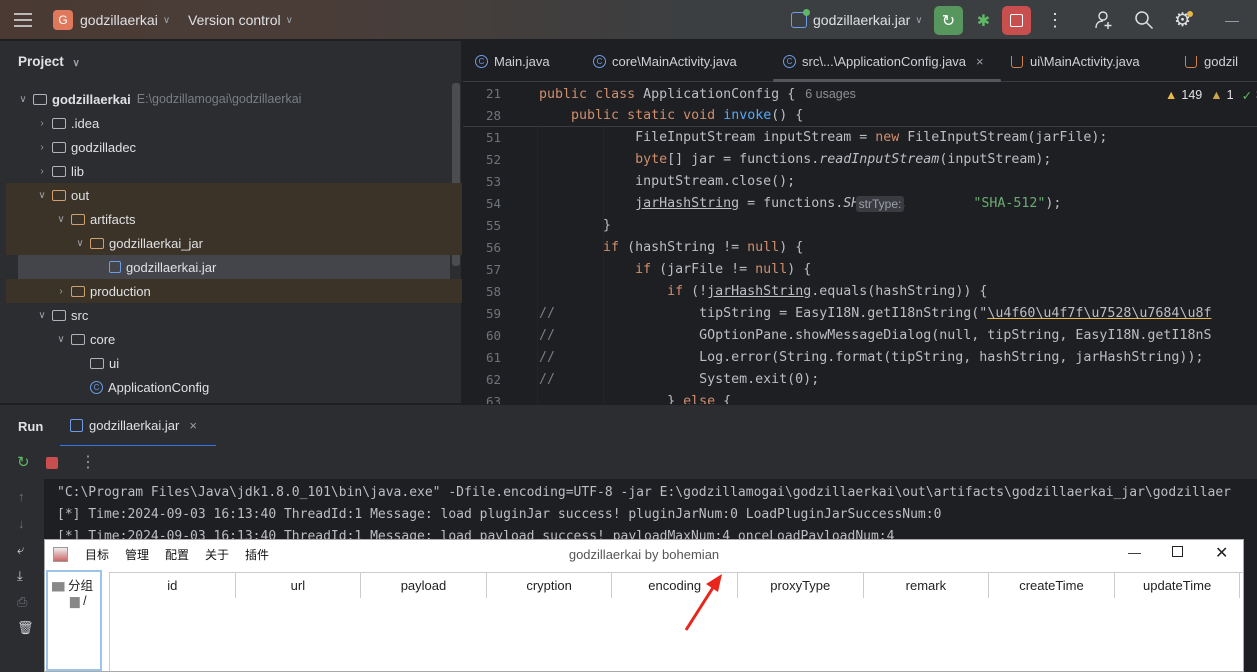 The width and height of the screenshot is (1257, 672). What do you see at coordinates (948, 20) in the screenshot?
I see `rerun-button: ↻` at bounding box center [948, 20].